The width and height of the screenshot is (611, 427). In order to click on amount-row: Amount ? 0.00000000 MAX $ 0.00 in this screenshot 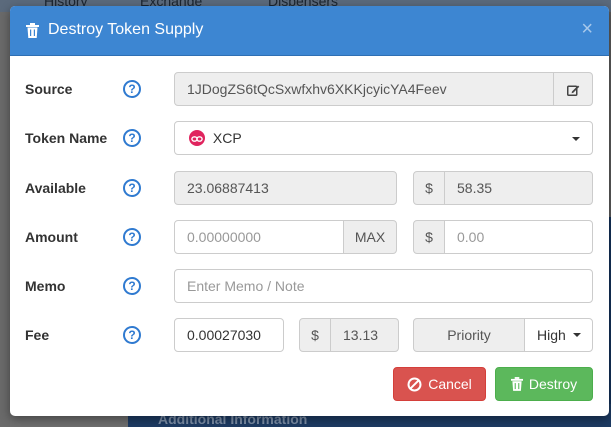, I will do `click(309, 237)`.